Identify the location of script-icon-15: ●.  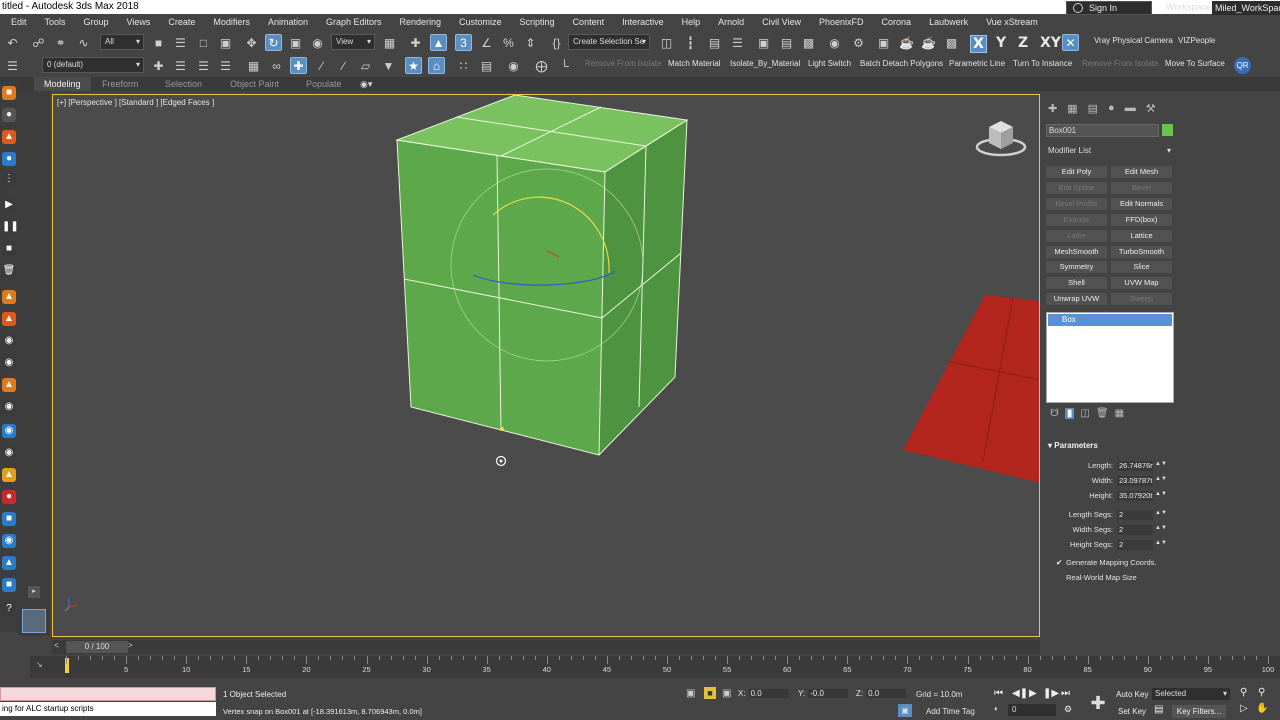
(9, 497).